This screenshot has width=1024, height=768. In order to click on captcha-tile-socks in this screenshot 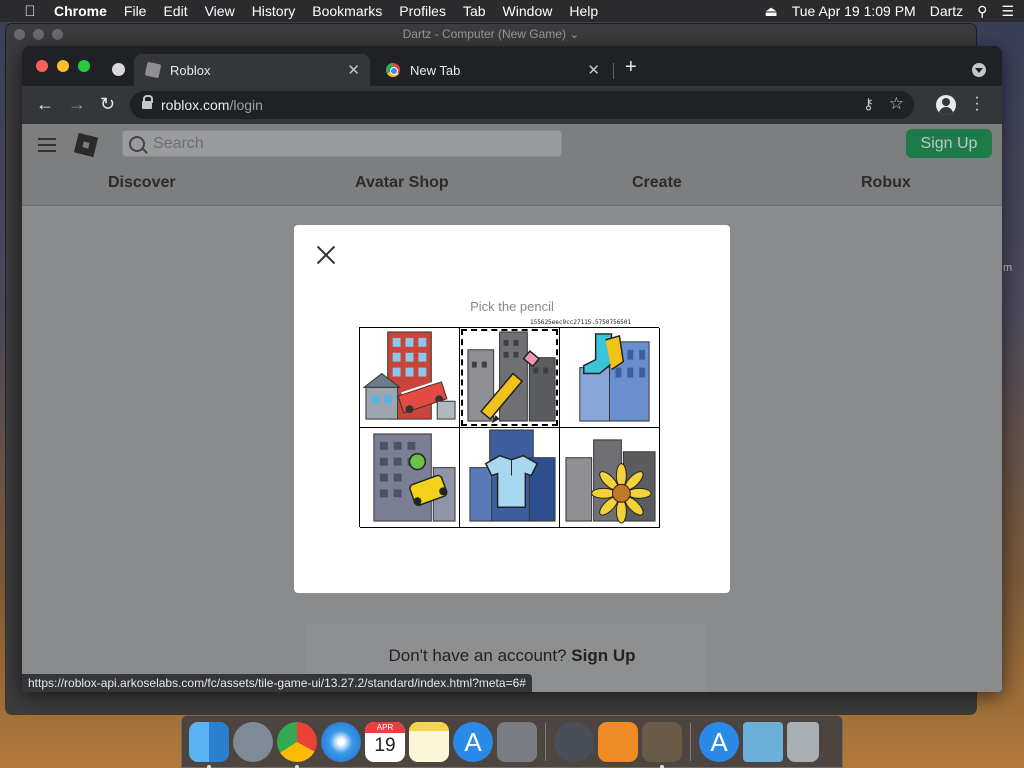, I will do `click(610, 378)`.